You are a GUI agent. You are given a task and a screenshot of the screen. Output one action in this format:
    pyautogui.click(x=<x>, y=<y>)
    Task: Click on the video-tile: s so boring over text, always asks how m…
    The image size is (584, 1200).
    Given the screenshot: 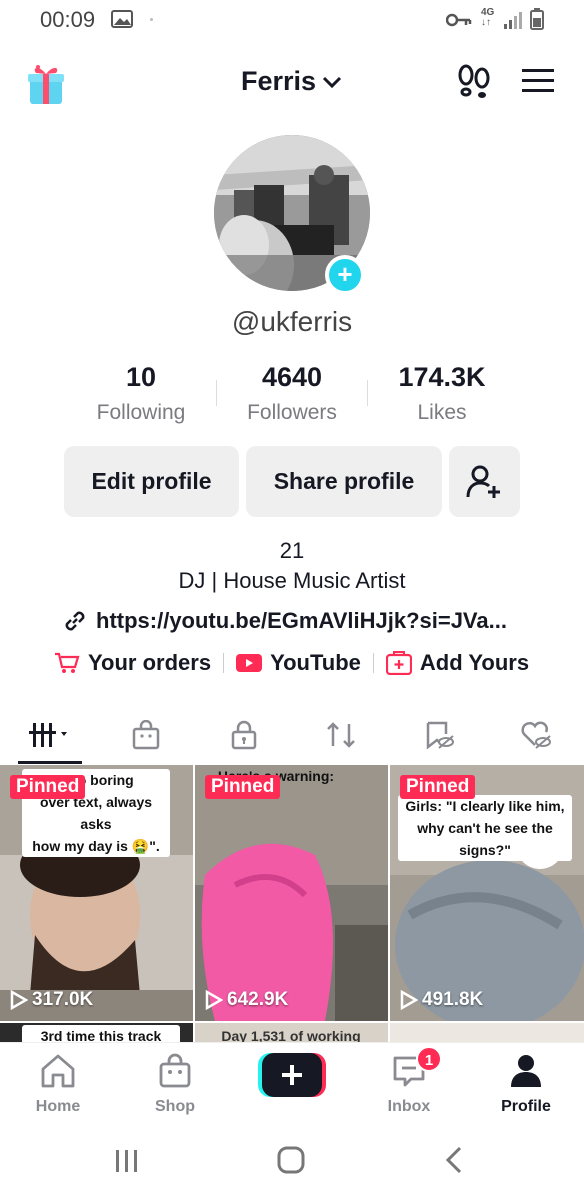 What is the action you would take?
    pyautogui.click(x=96, y=893)
    